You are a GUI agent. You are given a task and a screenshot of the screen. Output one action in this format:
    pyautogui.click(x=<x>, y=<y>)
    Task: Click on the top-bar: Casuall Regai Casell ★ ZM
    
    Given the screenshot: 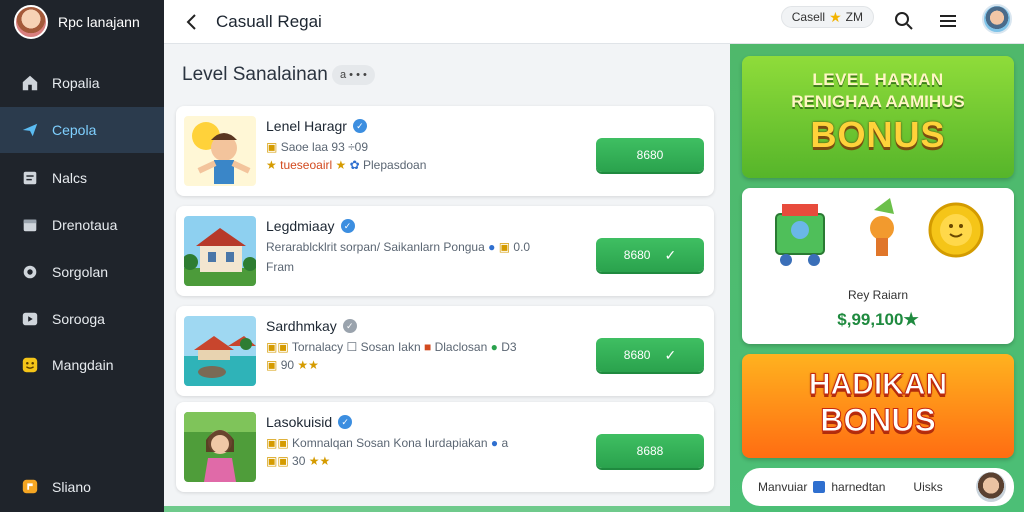 What is the action you would take?
    pyautogui.click(x=594, y=22)
    